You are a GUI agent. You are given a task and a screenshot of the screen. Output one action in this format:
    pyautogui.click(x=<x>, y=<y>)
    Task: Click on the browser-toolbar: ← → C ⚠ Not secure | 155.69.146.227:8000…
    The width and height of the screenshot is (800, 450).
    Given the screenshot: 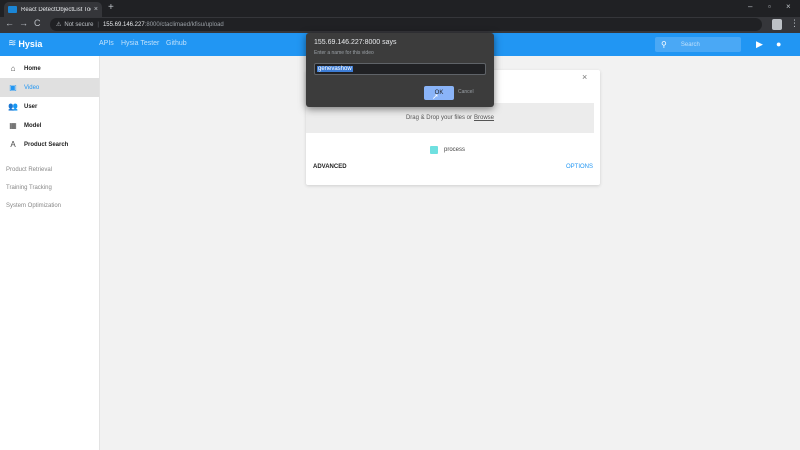 What is the action you would take?
    pyautogui.click(x=400, y=25)
    